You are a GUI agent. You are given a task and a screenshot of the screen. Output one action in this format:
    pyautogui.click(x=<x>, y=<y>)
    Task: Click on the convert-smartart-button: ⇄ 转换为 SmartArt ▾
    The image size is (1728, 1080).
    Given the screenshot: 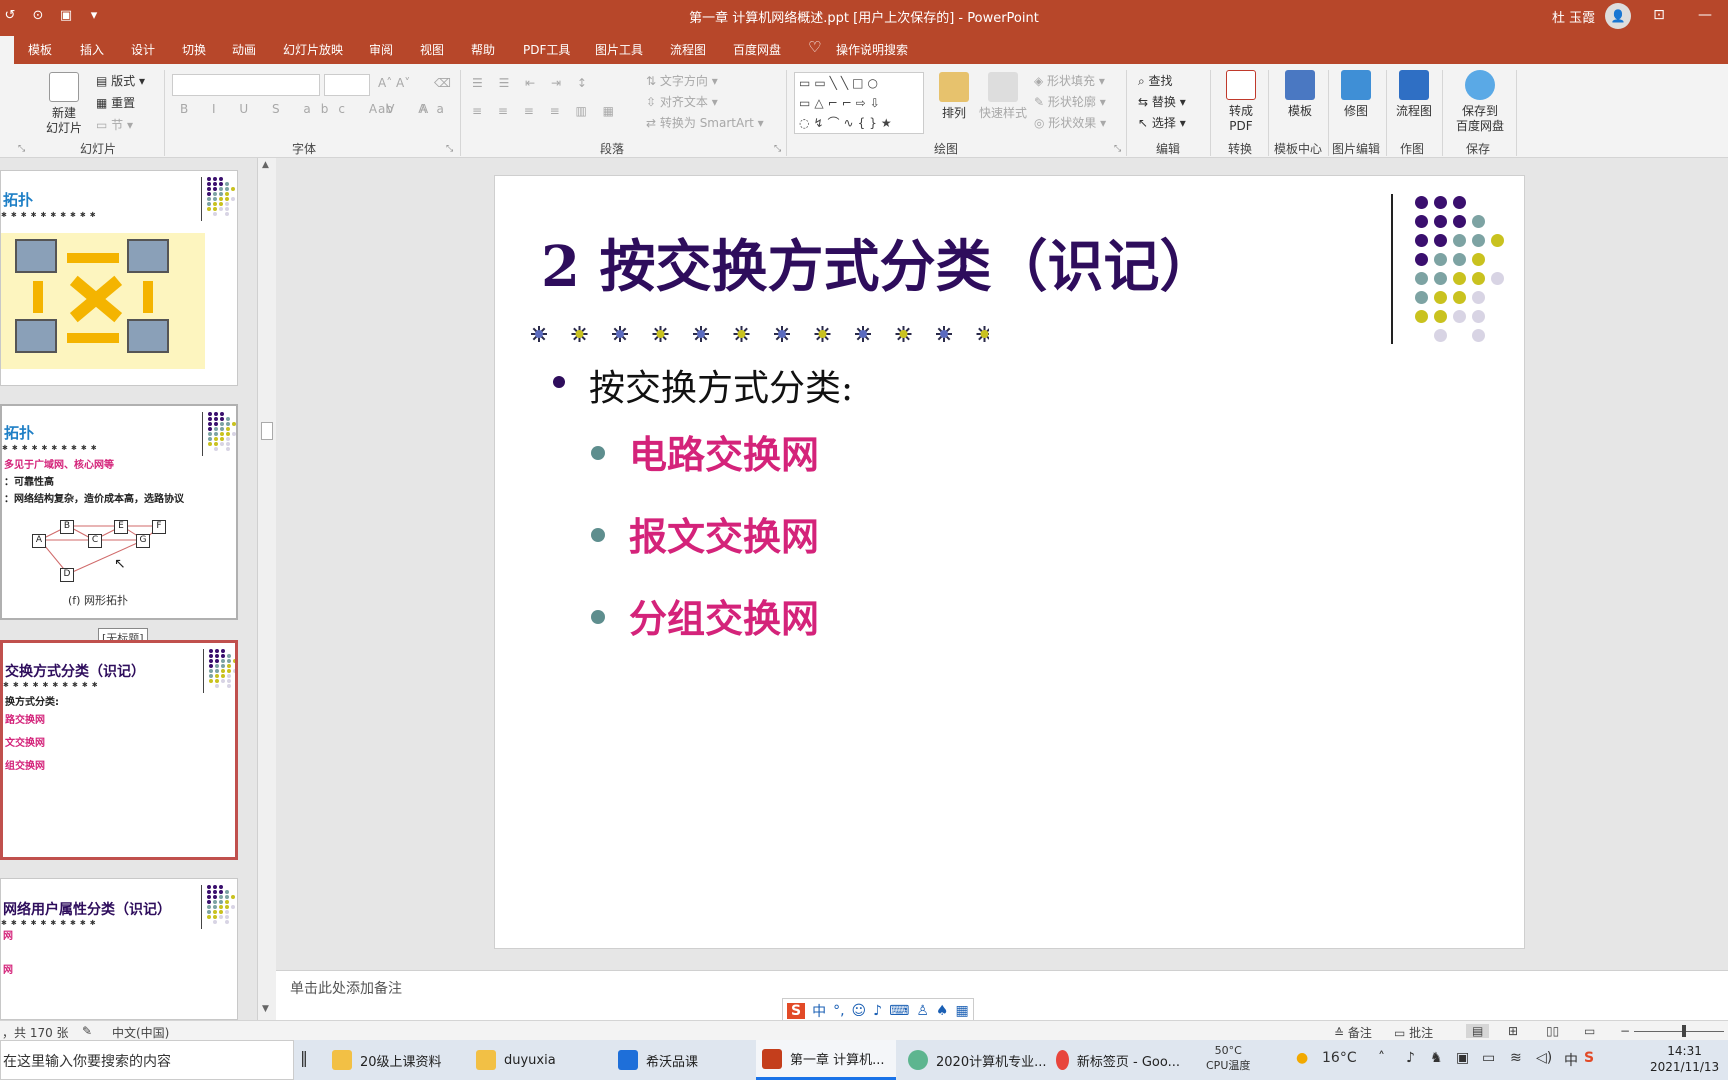 What is the action you would take?
    pyautogui.click(x=705, y=122)
    